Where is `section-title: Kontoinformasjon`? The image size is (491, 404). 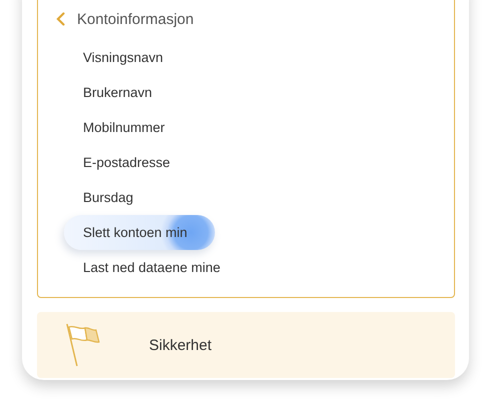 section-title: Kontoinformasjon is located at coordinates (135, 19).